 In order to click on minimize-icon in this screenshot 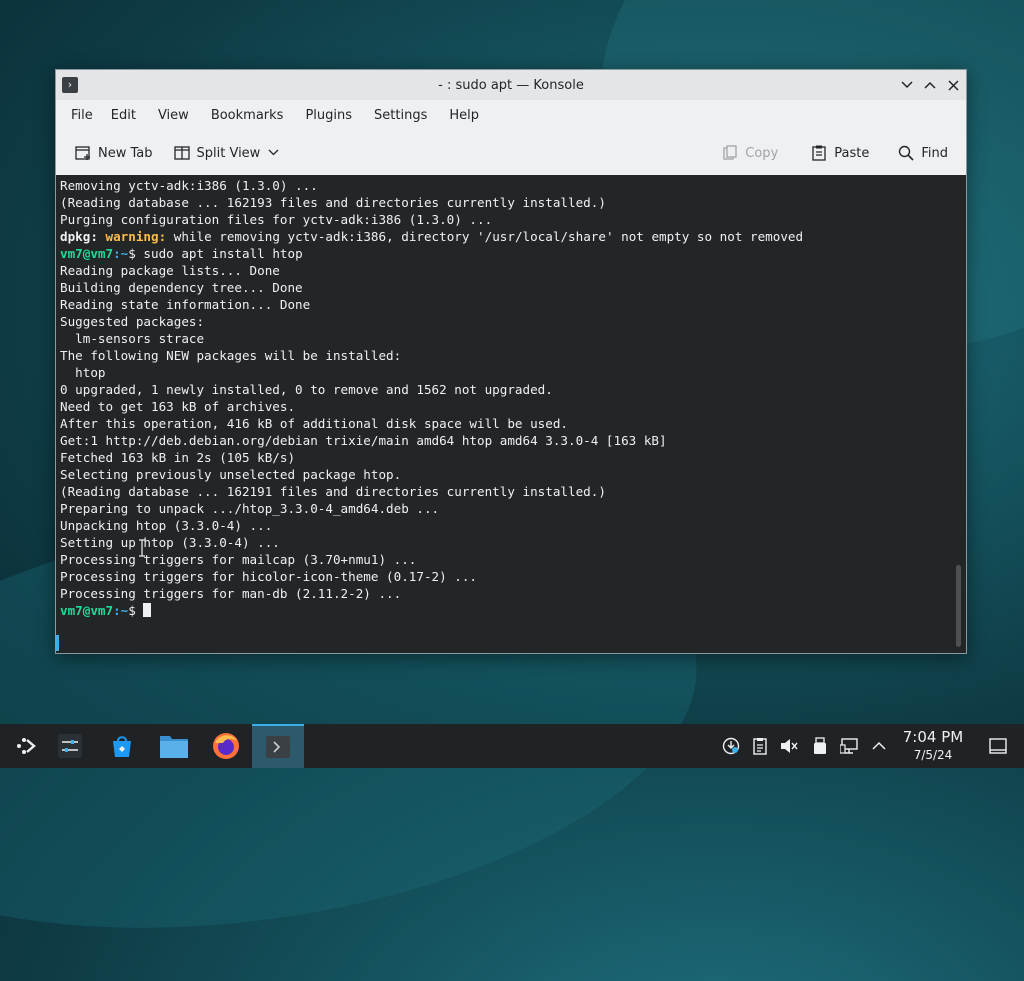, I will do `click(907, 85)`.